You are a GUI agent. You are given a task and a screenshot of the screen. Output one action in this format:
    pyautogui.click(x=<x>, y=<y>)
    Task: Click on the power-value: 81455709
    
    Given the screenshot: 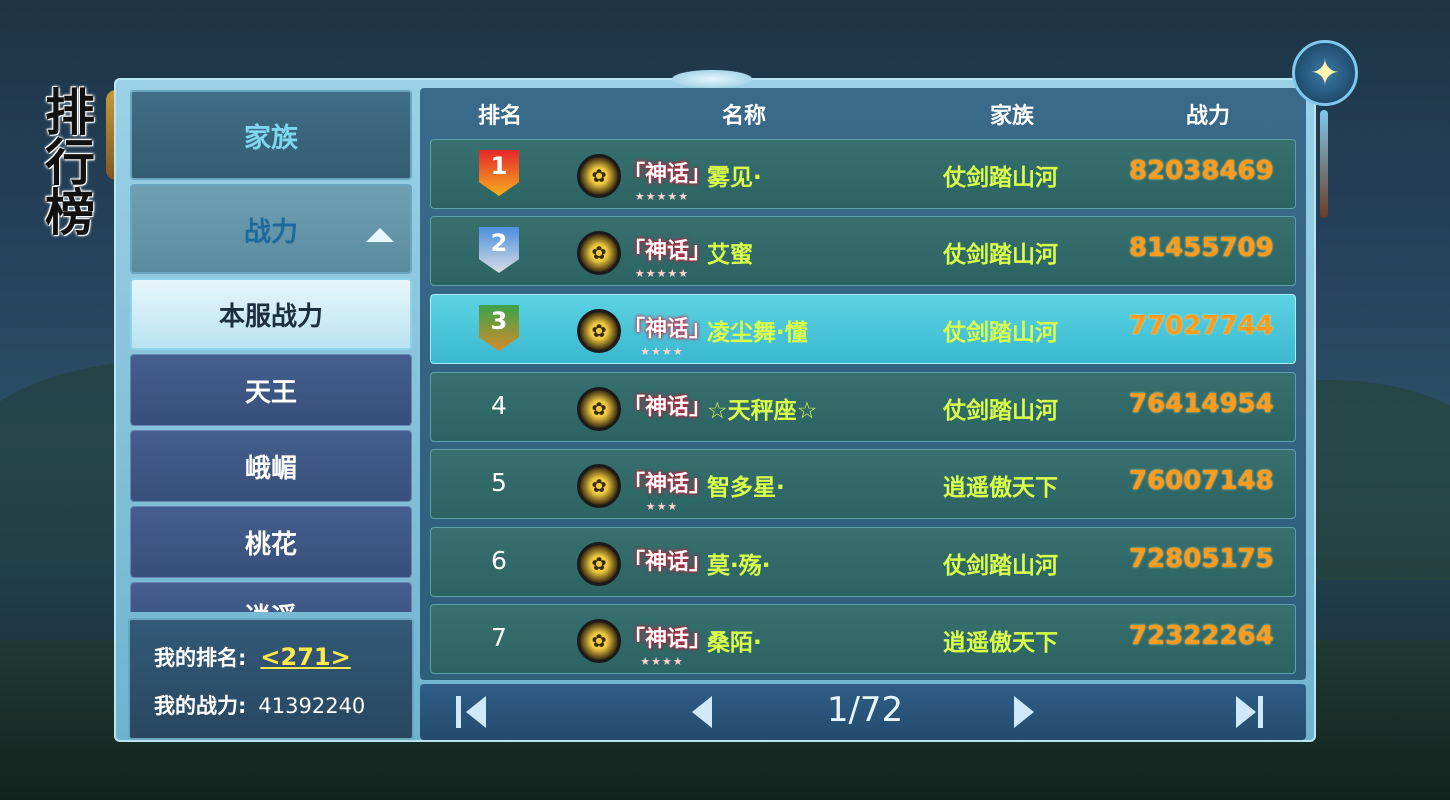 What is the action you would take?
    pyautogui.click(x=1201, y=248)
    